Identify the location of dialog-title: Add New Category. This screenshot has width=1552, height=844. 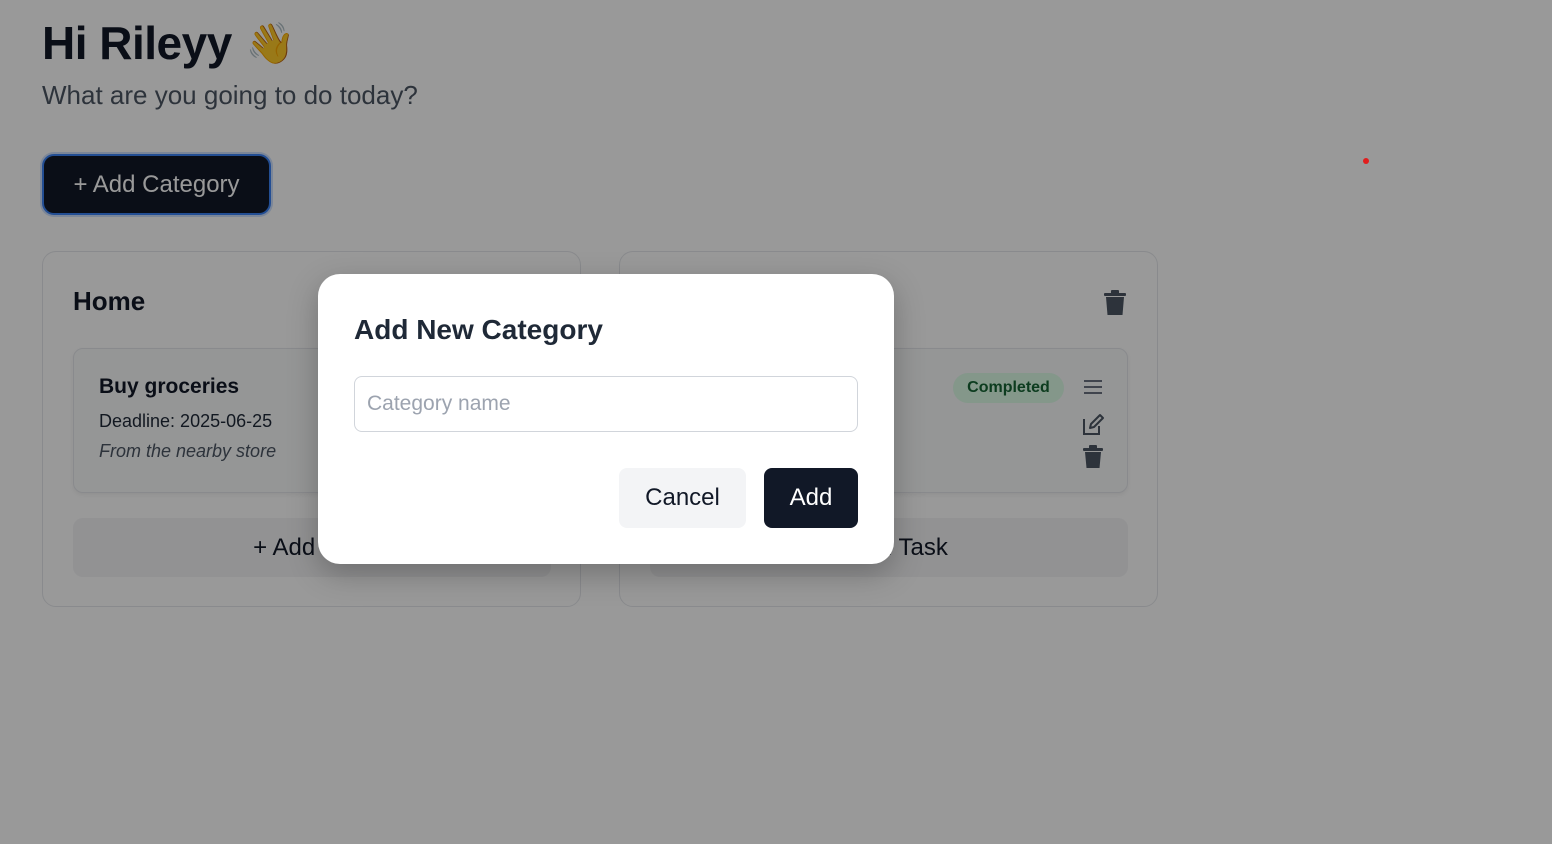
(478, 329).